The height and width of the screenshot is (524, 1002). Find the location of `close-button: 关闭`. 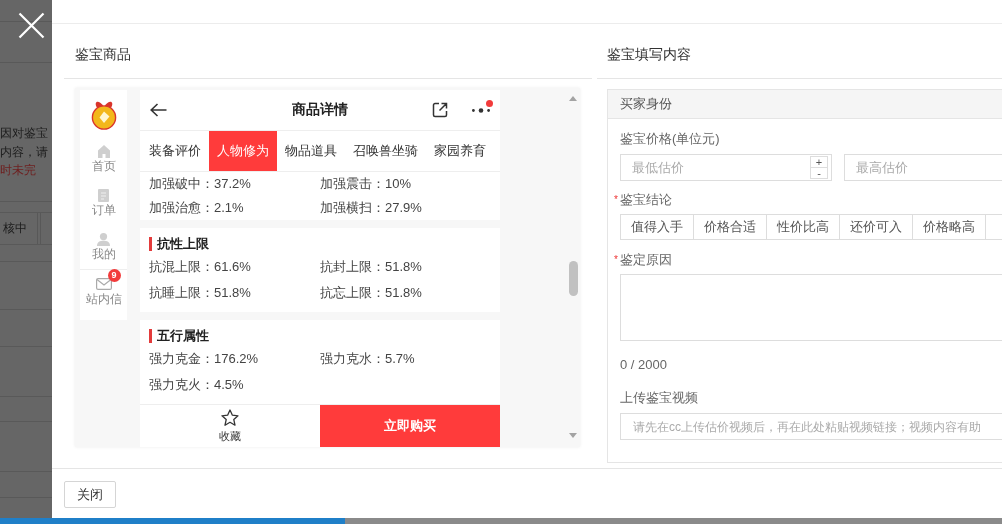

close-button: 关闭 is located at coordinates (90, 494).